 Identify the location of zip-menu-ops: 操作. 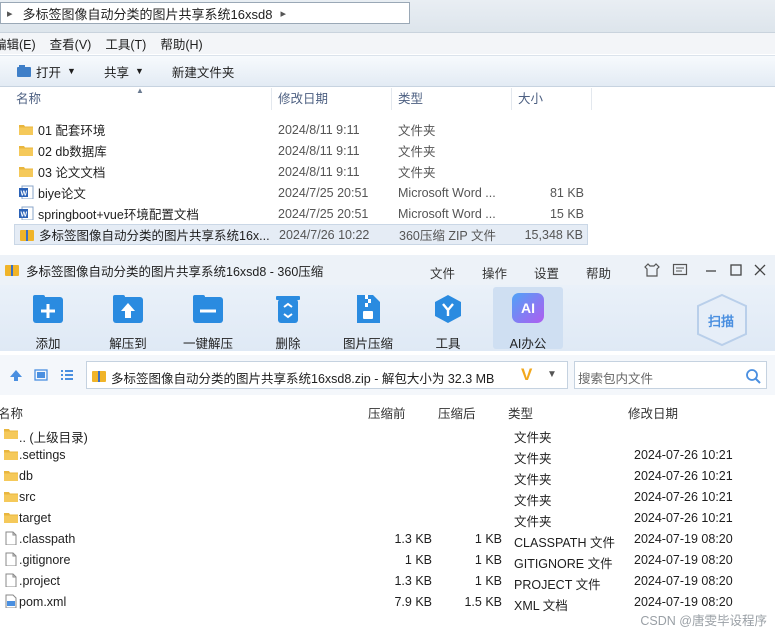
(494, 272).